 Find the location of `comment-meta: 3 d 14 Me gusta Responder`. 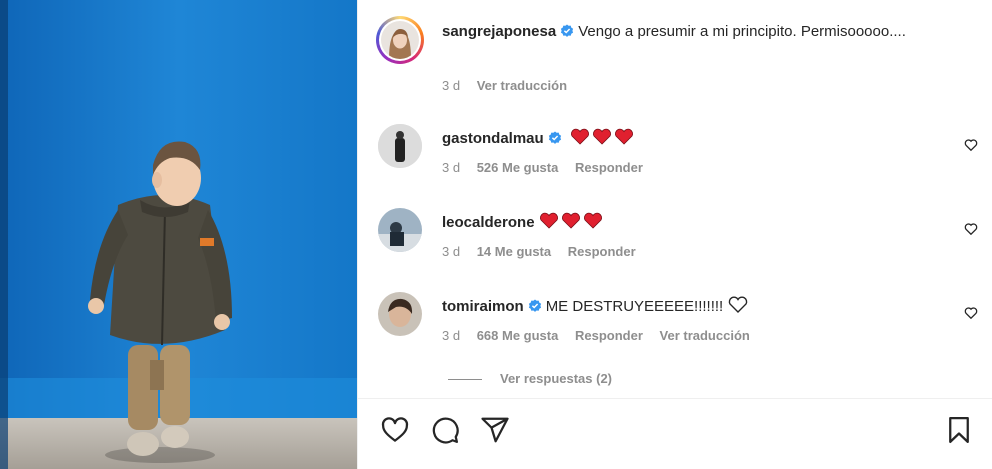

comment-meta: 3 d 14 Me gusta Responder is located at coordinates (545, 251).